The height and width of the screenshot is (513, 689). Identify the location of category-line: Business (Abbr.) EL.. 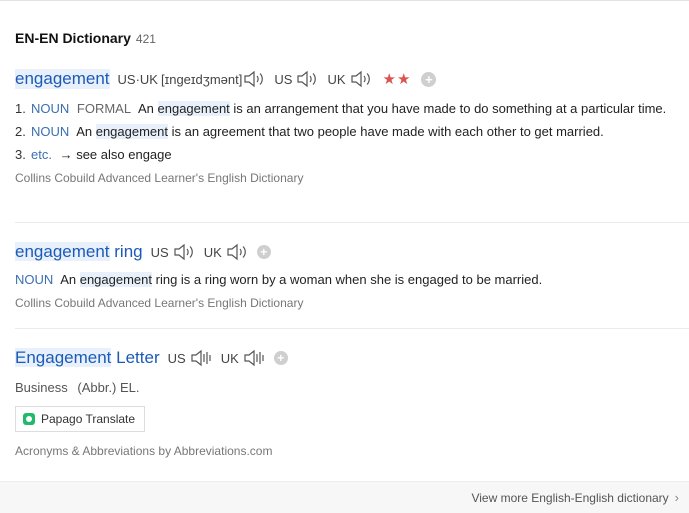
(347, 388).